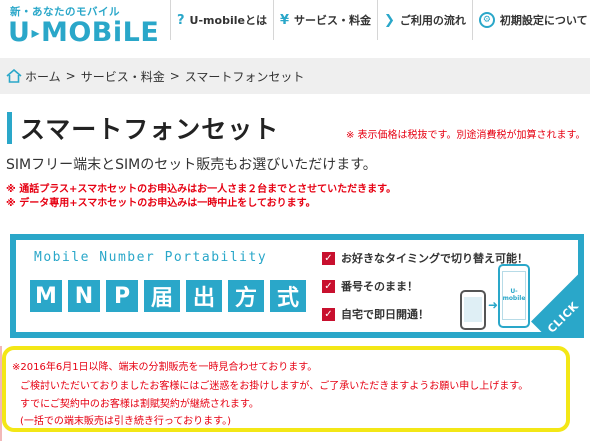 Image resolution: width=600 pixels, height=441 pixels. I want to click on logo-wordmark: U▸MOBiLE, so click(83, 32).